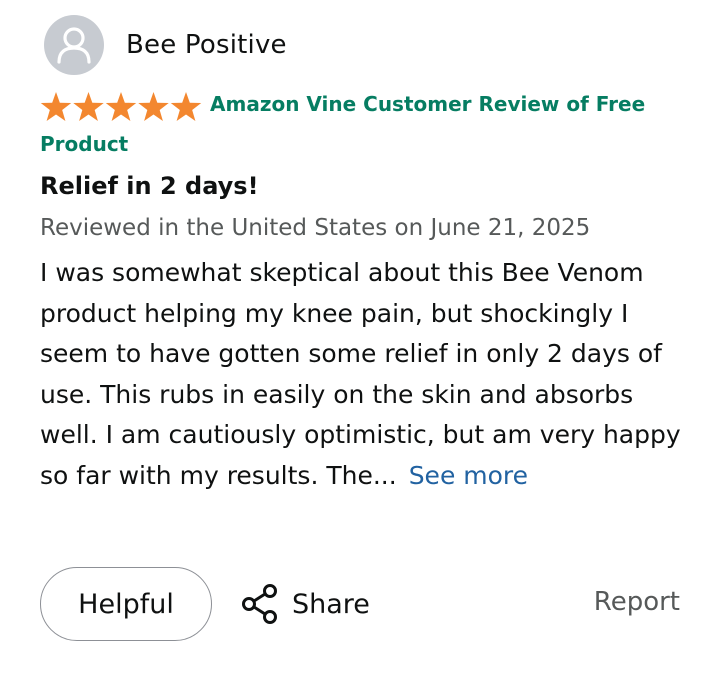 This screenshot has width=720, height=686. I want to click on report-link: Report, so click(637, 602).